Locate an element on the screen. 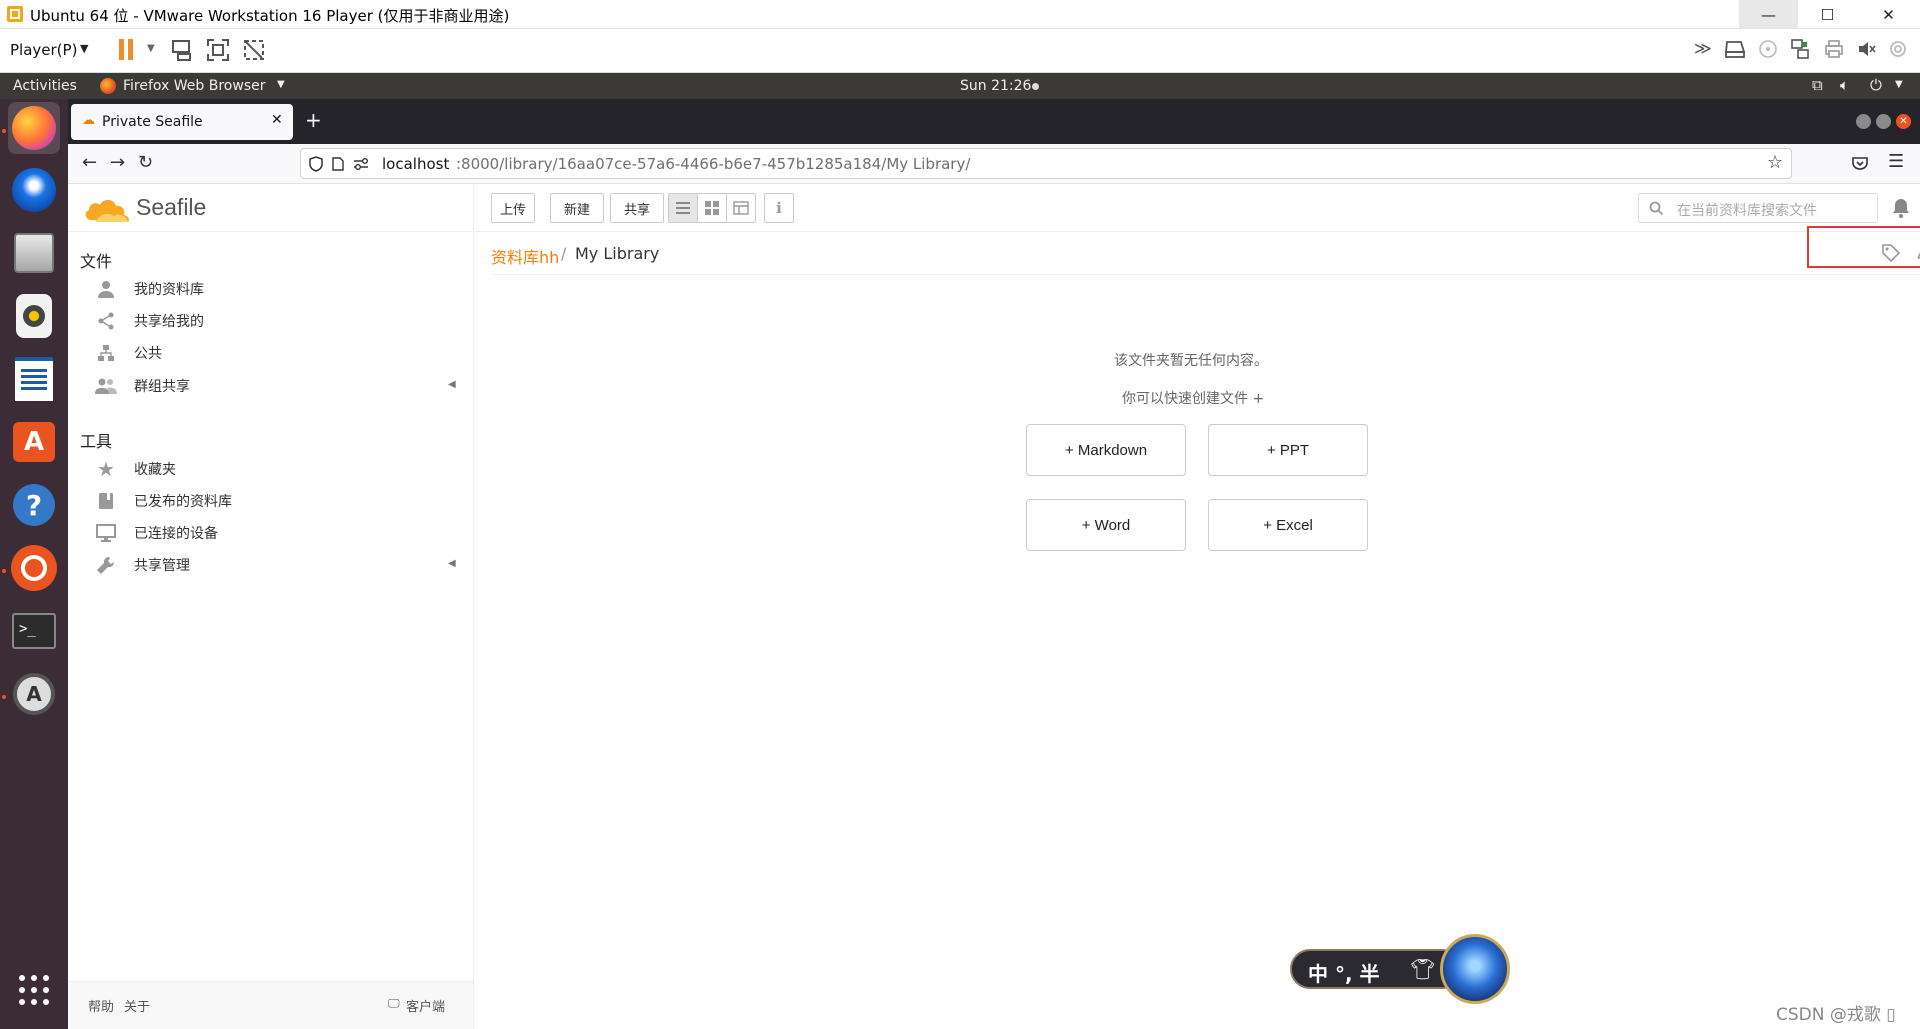 This screenshot has height=1029, width=1920. empty-message: 该文件夹暂无任何内容。 is located at coordinates (1191, 361).